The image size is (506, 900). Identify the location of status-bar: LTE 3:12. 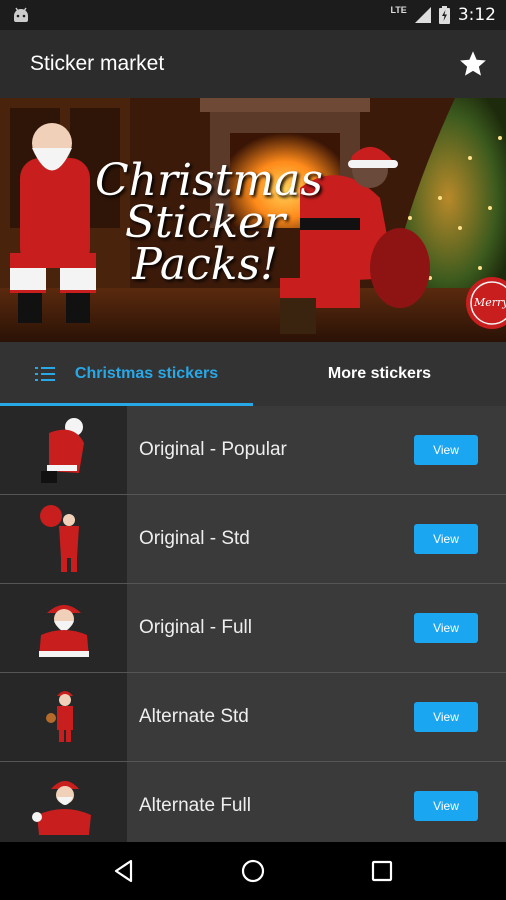
(253, 15).